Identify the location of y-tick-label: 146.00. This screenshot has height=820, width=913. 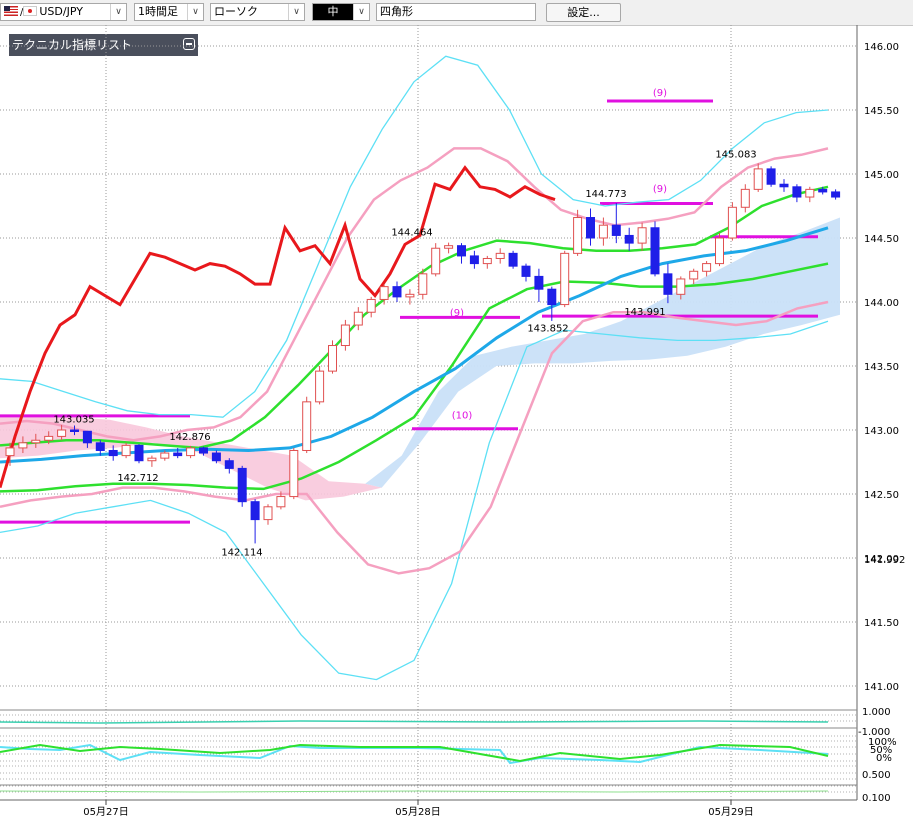
(881, 47).